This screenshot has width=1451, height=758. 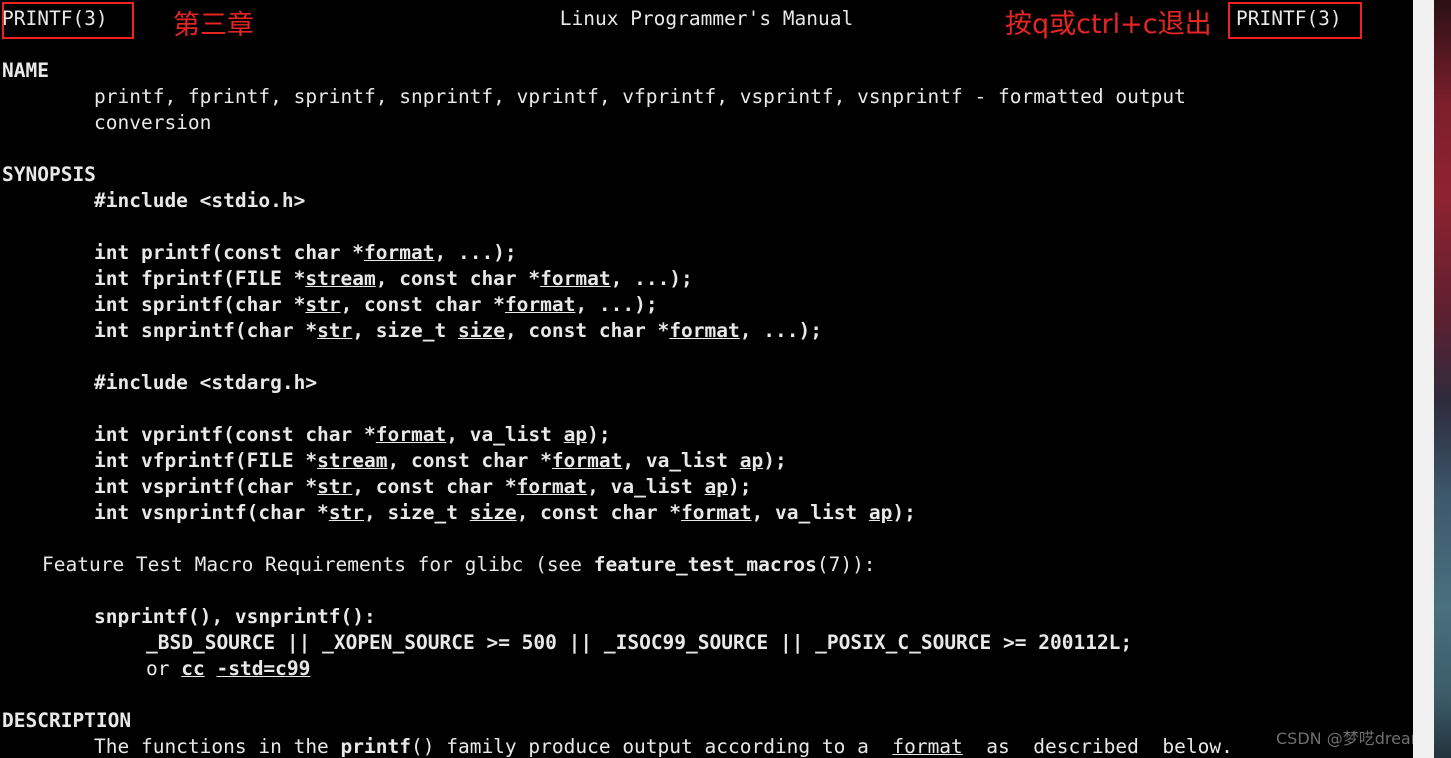 I want to click on requirement-functions: snprintf(), vsnprintf():, so click(x=235, y=616).